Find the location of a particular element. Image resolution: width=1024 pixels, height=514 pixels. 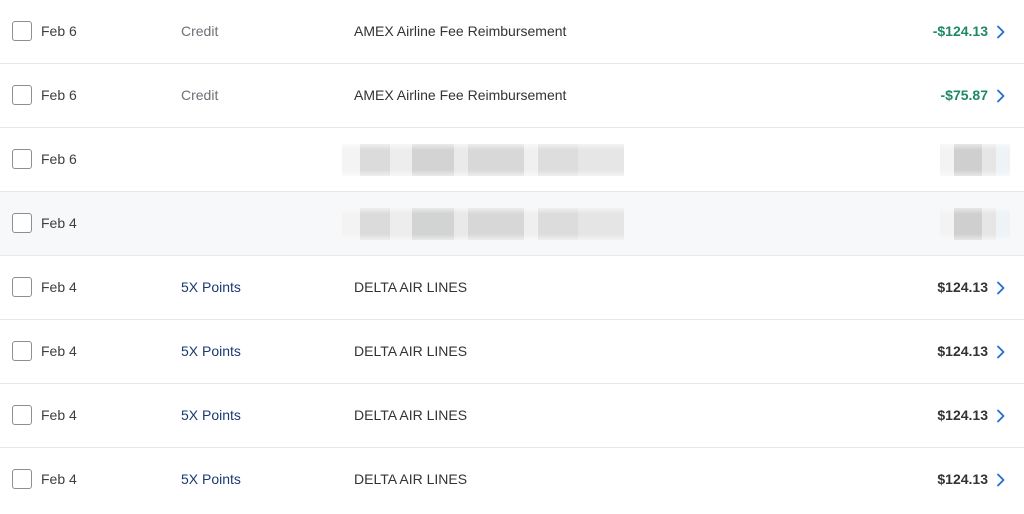

transaction-amount: -$75.87 is located at coordinates (964, 95).